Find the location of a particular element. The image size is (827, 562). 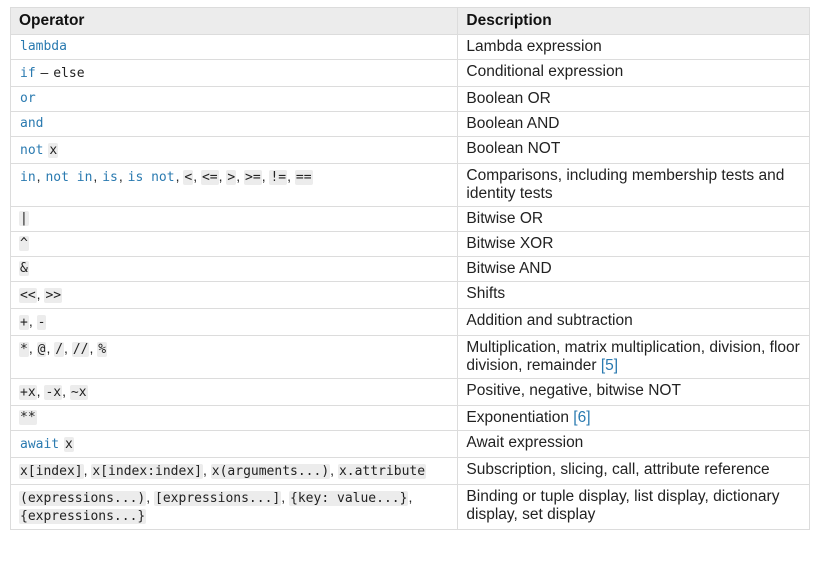

operator-token: [expressions...] is located at coordinates (218, 498).